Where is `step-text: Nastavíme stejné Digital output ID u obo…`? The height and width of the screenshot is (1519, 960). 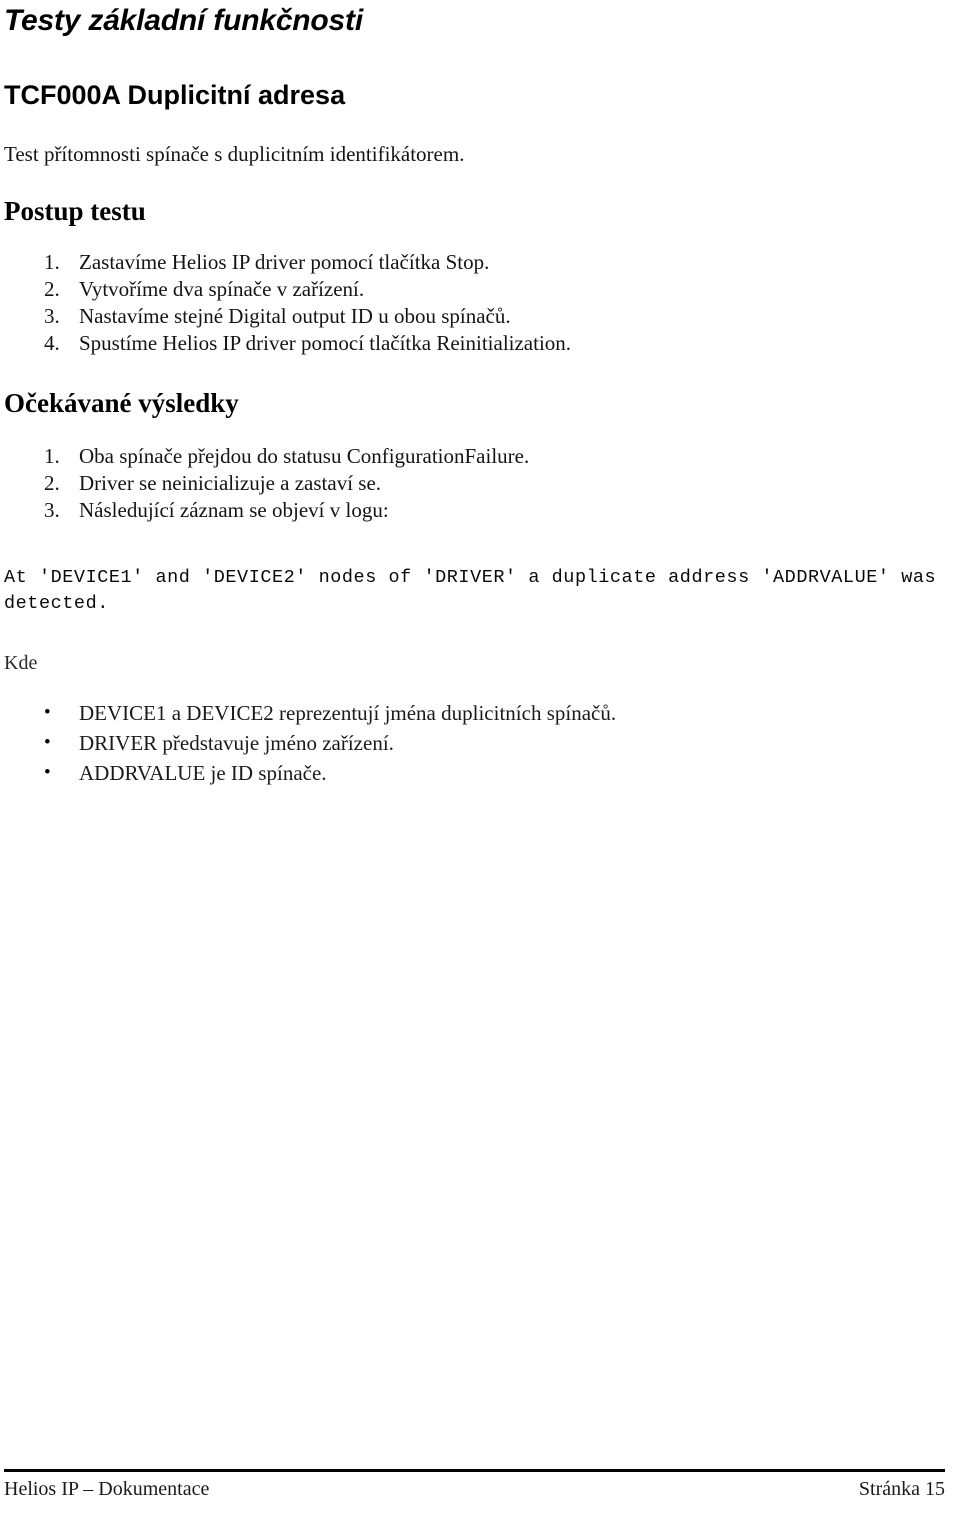 step-text: Nastavíme stejné Digital output ID u obo… is located at coordinates (295, 316).